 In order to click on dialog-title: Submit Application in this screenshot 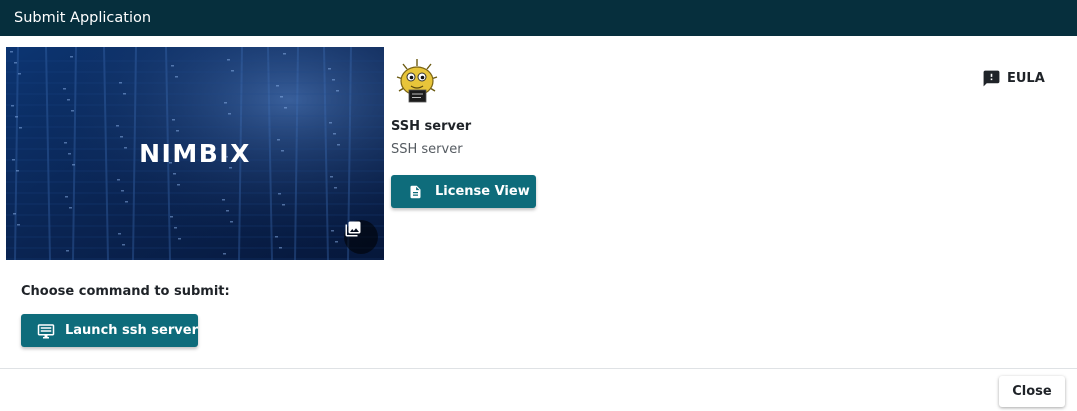, I will do `click(538, 18)`.